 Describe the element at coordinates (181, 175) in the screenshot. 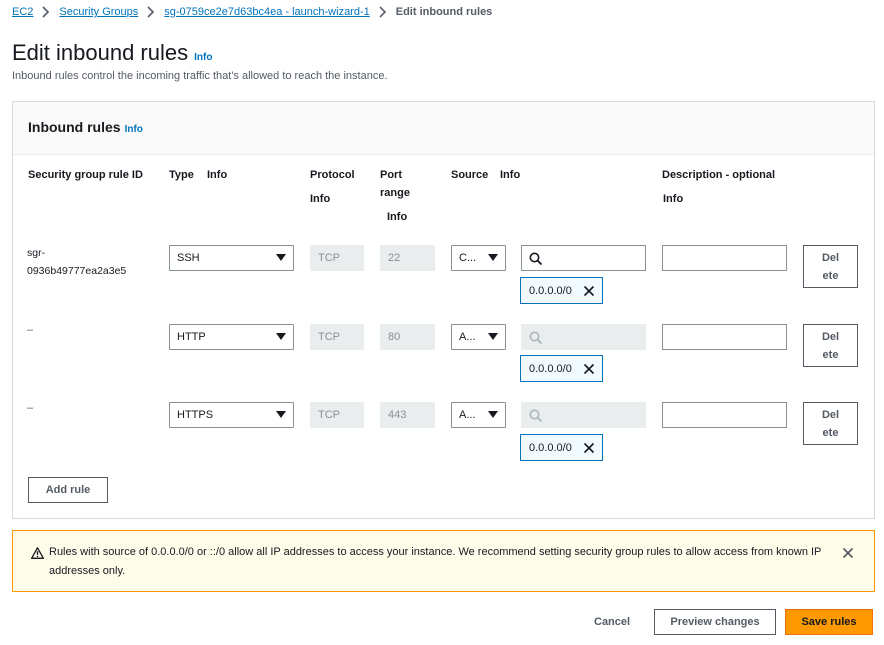

I see `col-header-type: Type` at that location.